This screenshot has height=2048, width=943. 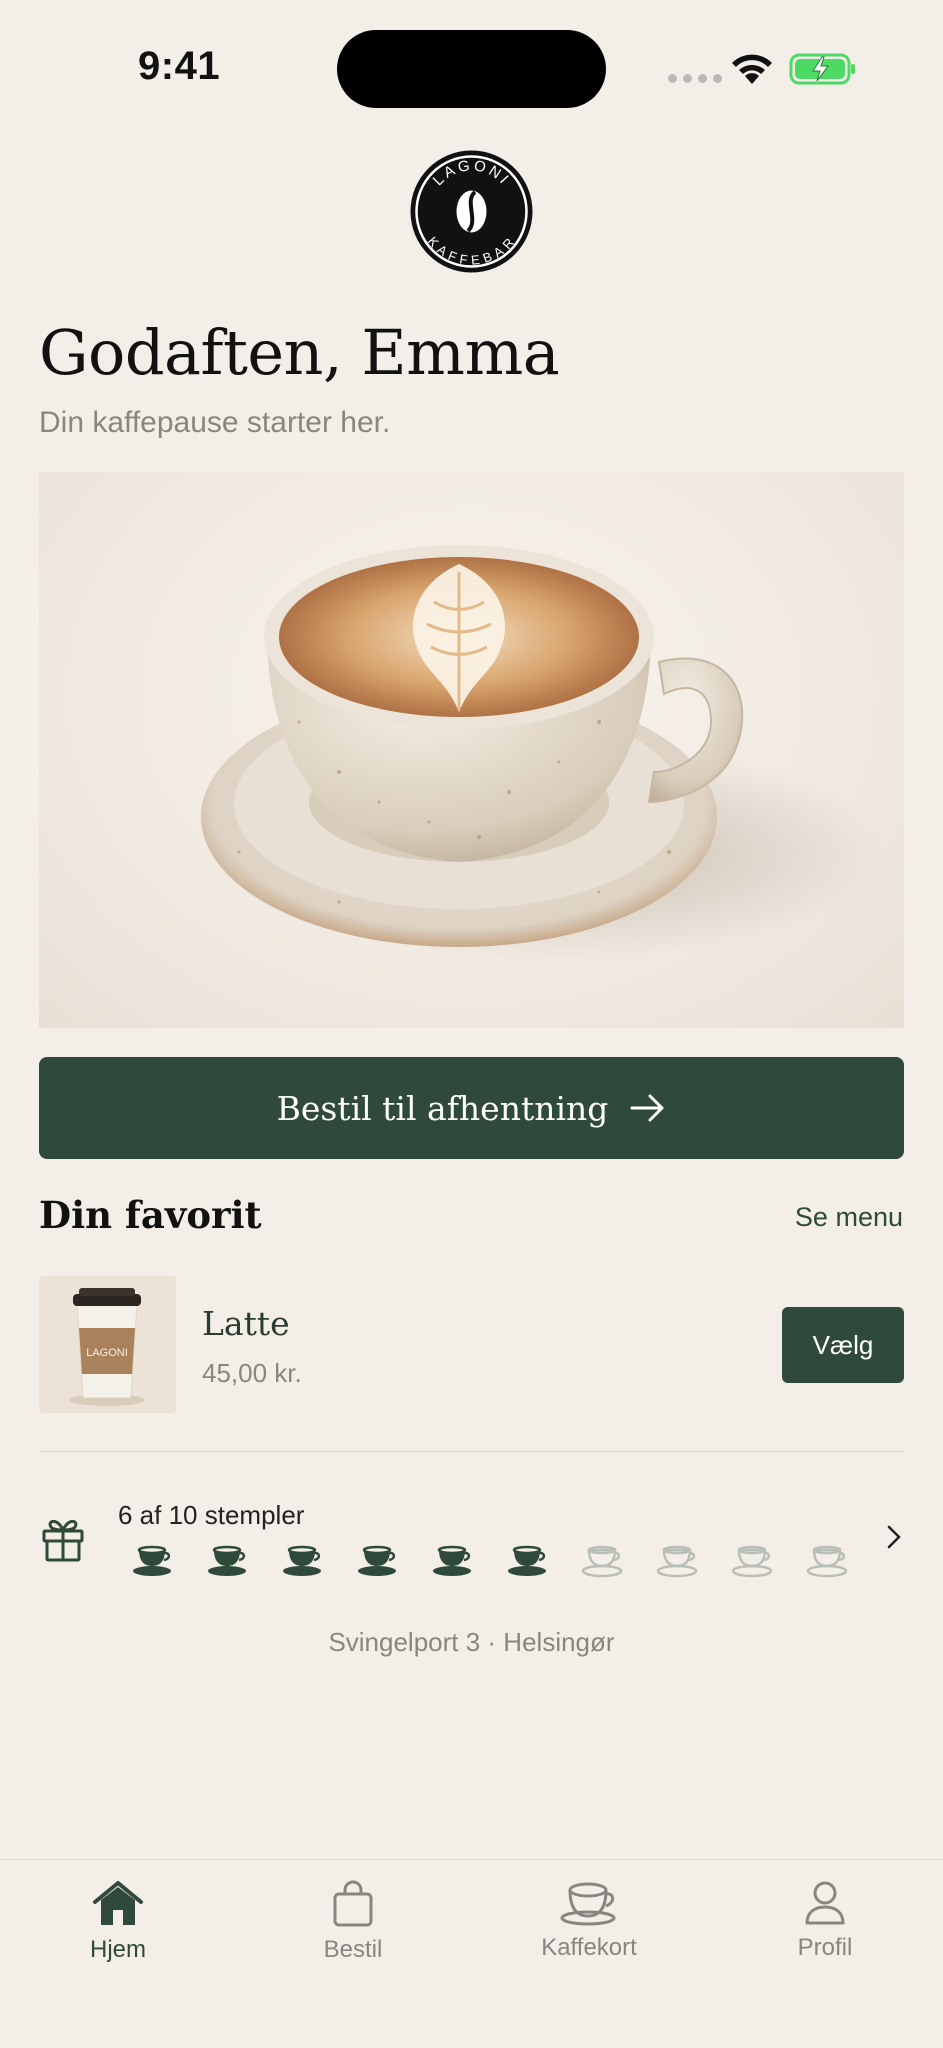 I want to click on stamp-list, so click(x=489, y=1562).